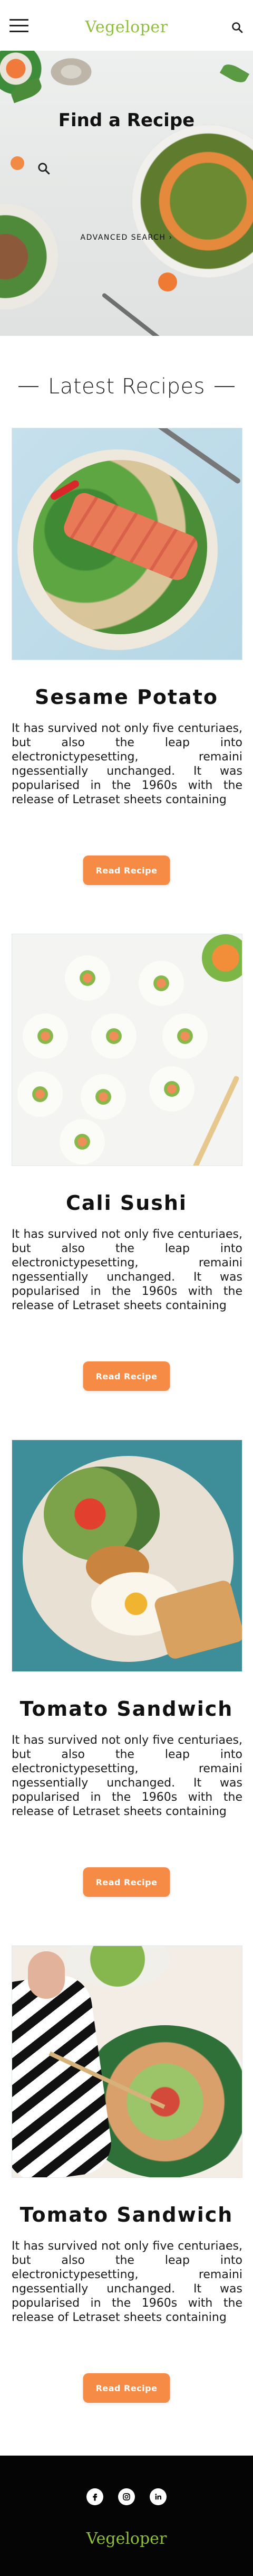 The height and width of the screenshot is (2576, 253). I want to click on section-title: Latest Recipes, so click(126, 386).